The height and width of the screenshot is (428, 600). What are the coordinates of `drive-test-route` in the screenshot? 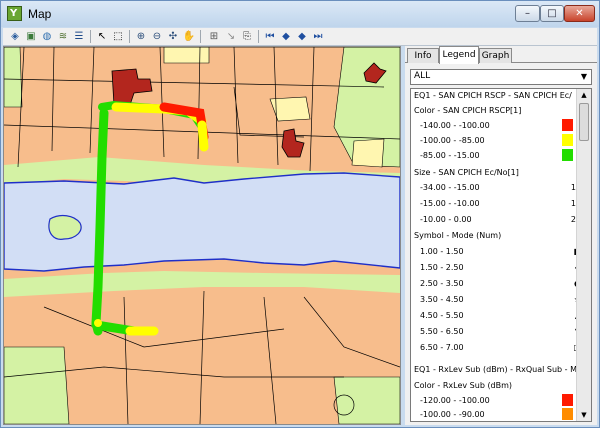 It's located at (203, 136).